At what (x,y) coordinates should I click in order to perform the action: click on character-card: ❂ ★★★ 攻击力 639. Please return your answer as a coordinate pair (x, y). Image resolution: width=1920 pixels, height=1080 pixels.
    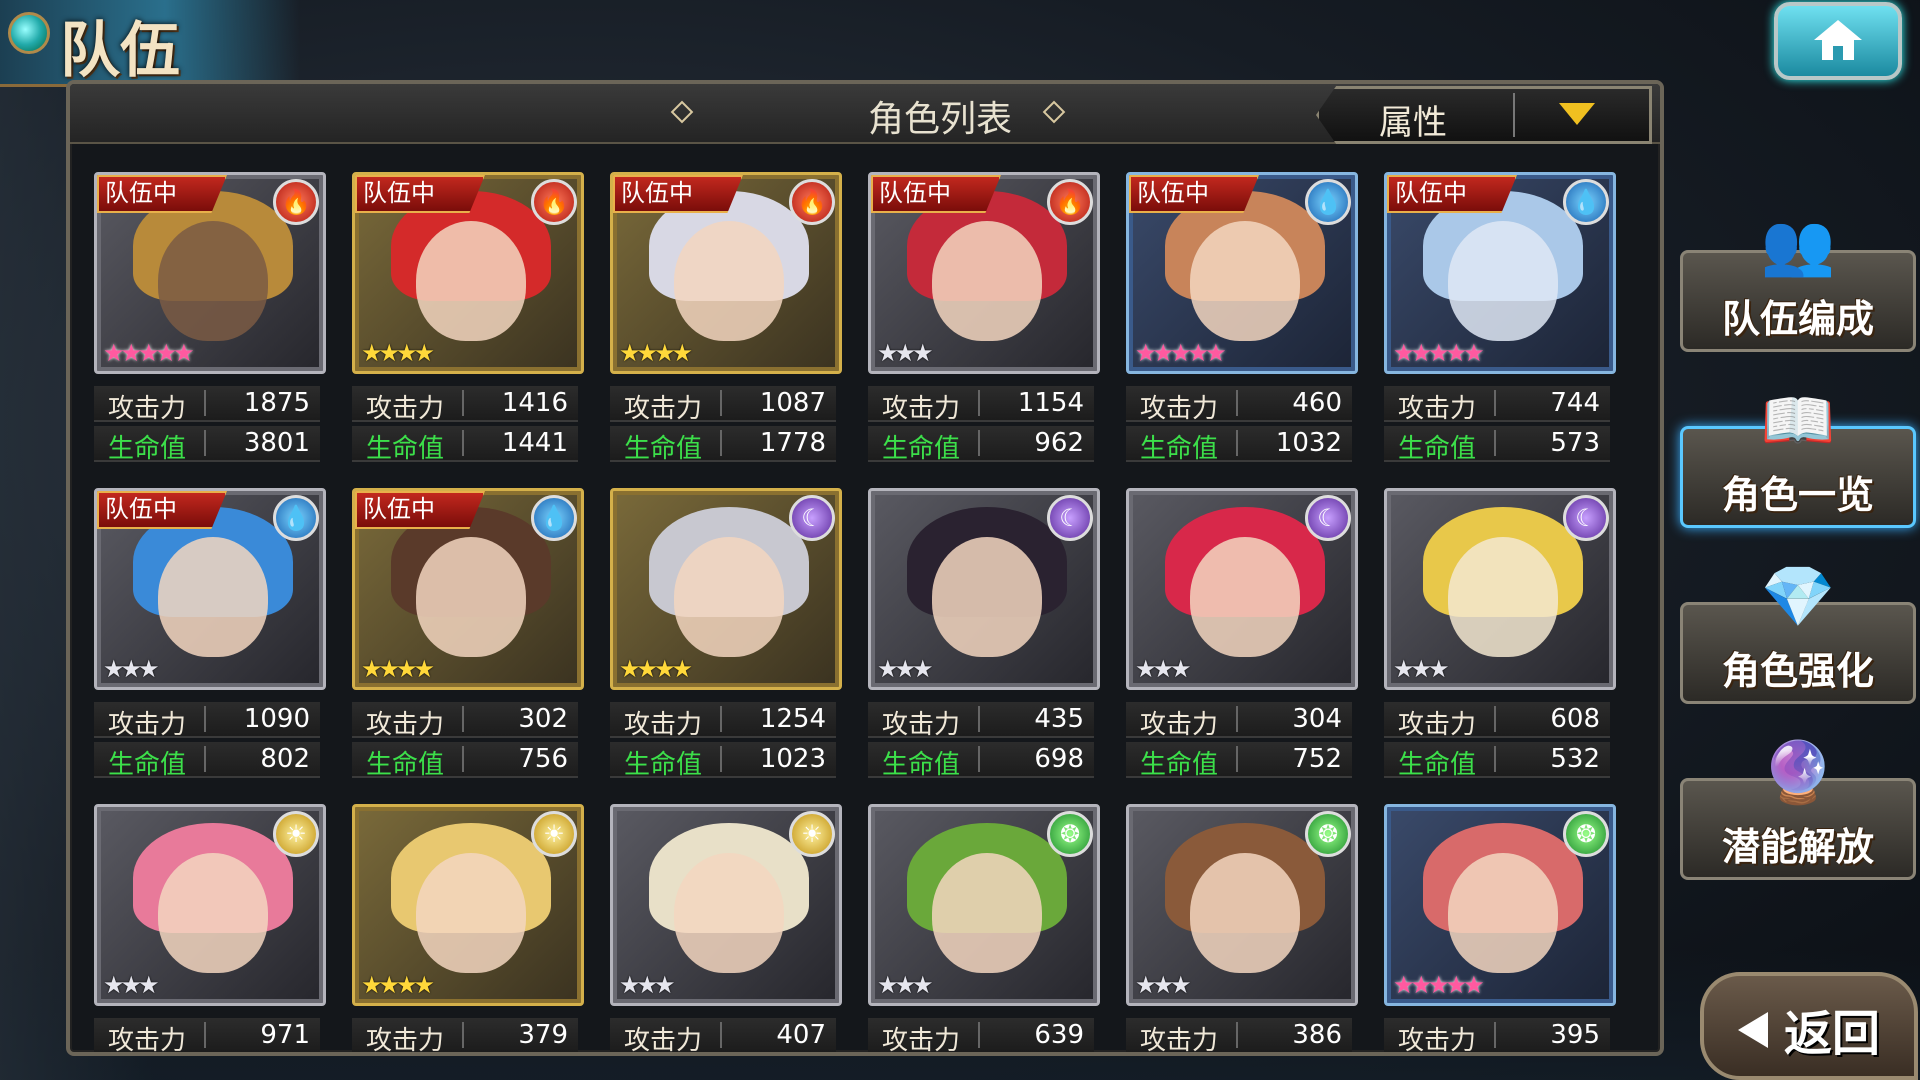
    Looking at the image, I should click on (984, 930).